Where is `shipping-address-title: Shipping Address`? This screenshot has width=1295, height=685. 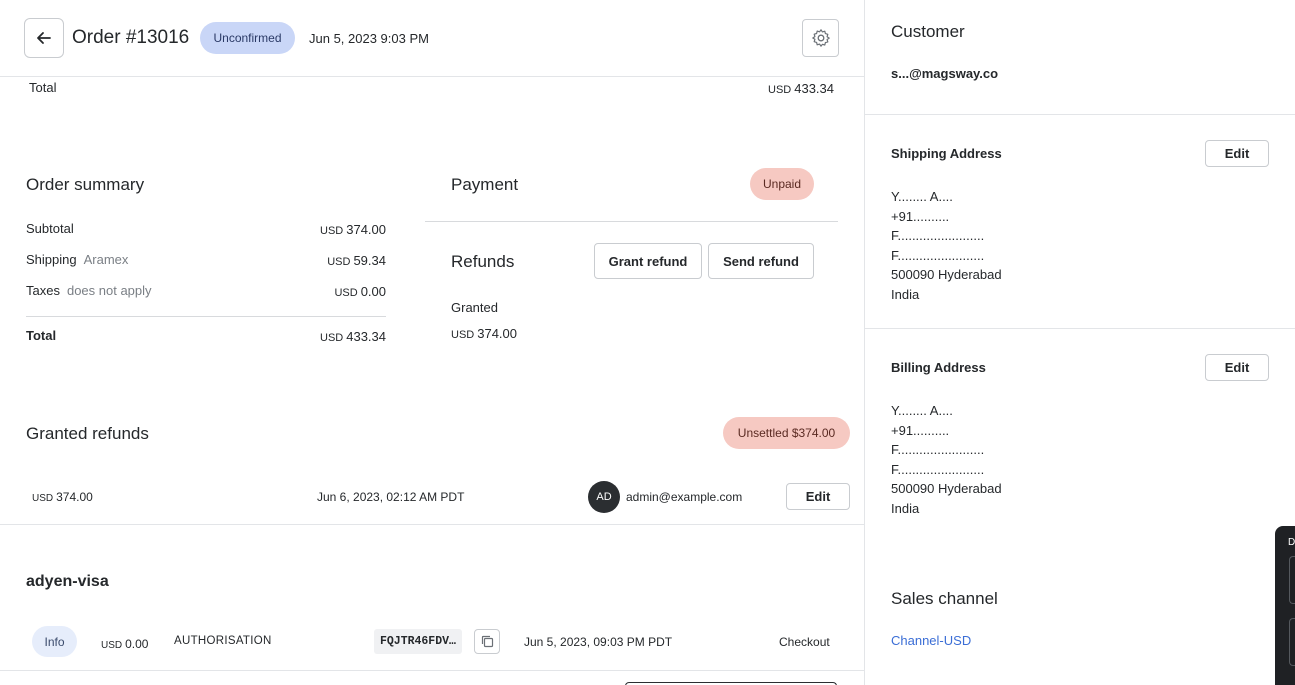 shipping-address-title: Shipping Address is located at coordinates (946, 153).